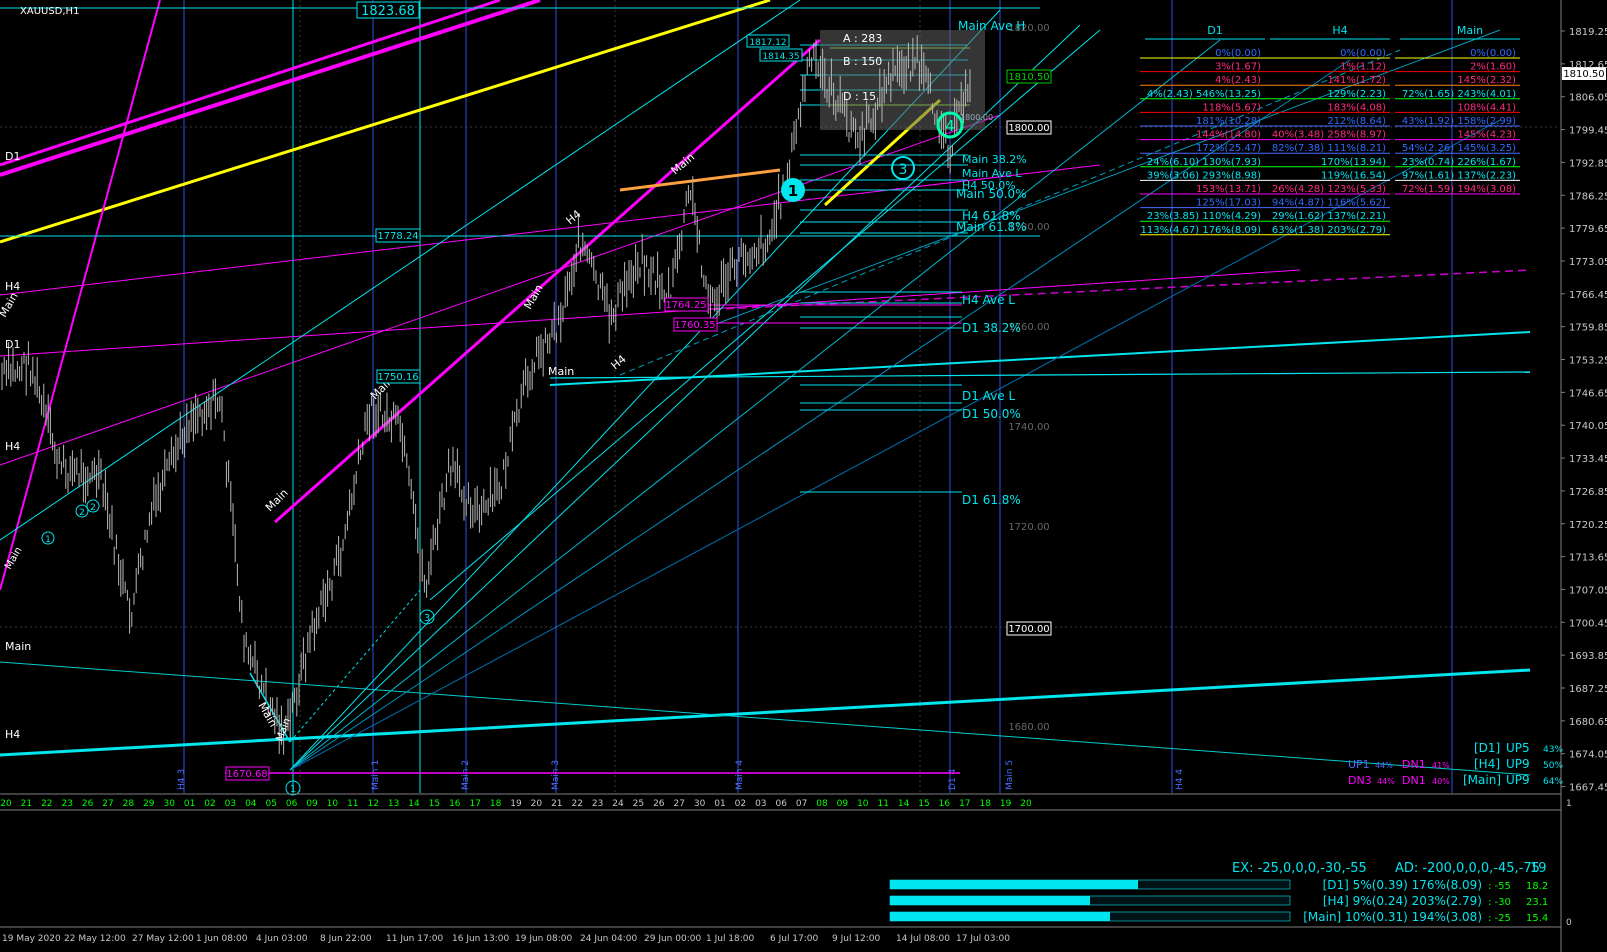 The width and height of the screenshot is (1607, 952). What do you see at coordinates (1459, 175) in the screenshot?
I see `stats-cell: 97%(1.61) 137%(2.23)` at bounding box center [1459, 175].